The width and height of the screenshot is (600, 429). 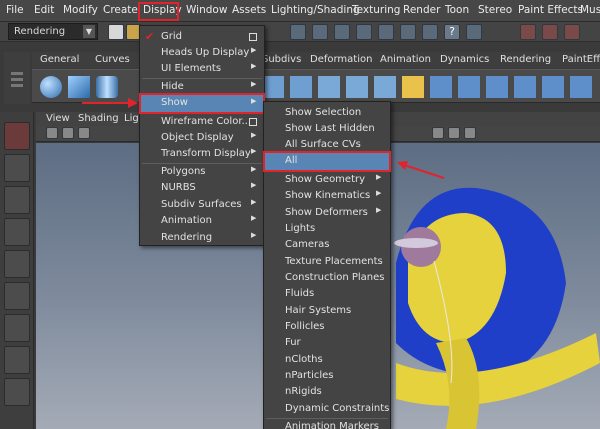 What do you see at coordinates (53, 31) in the screenshot?
I see `menu-set-selector: Rendering ▼` at bounding box center [53, 31].